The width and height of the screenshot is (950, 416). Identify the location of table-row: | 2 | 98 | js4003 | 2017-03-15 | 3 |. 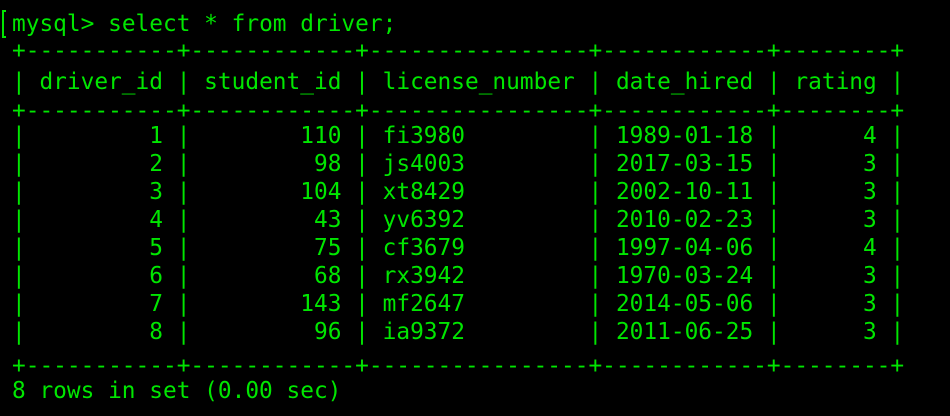
(458, 164).